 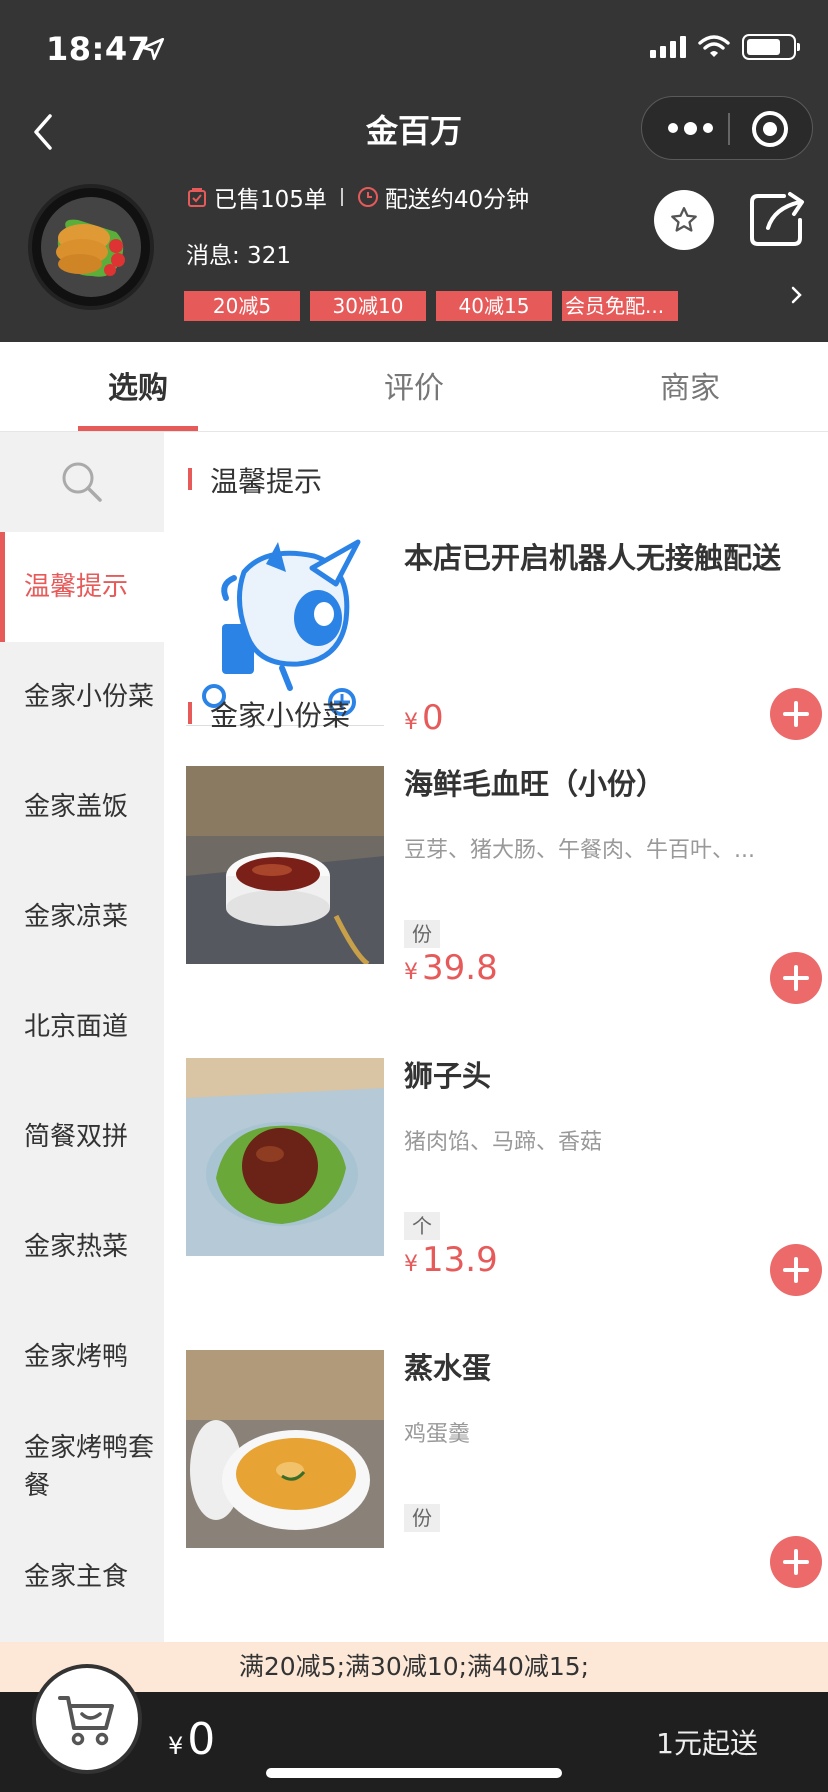 What do you see at coordinates (414, 1773) in the screenshot?
I see `home-indicator` at bounding box center [414, 1773].